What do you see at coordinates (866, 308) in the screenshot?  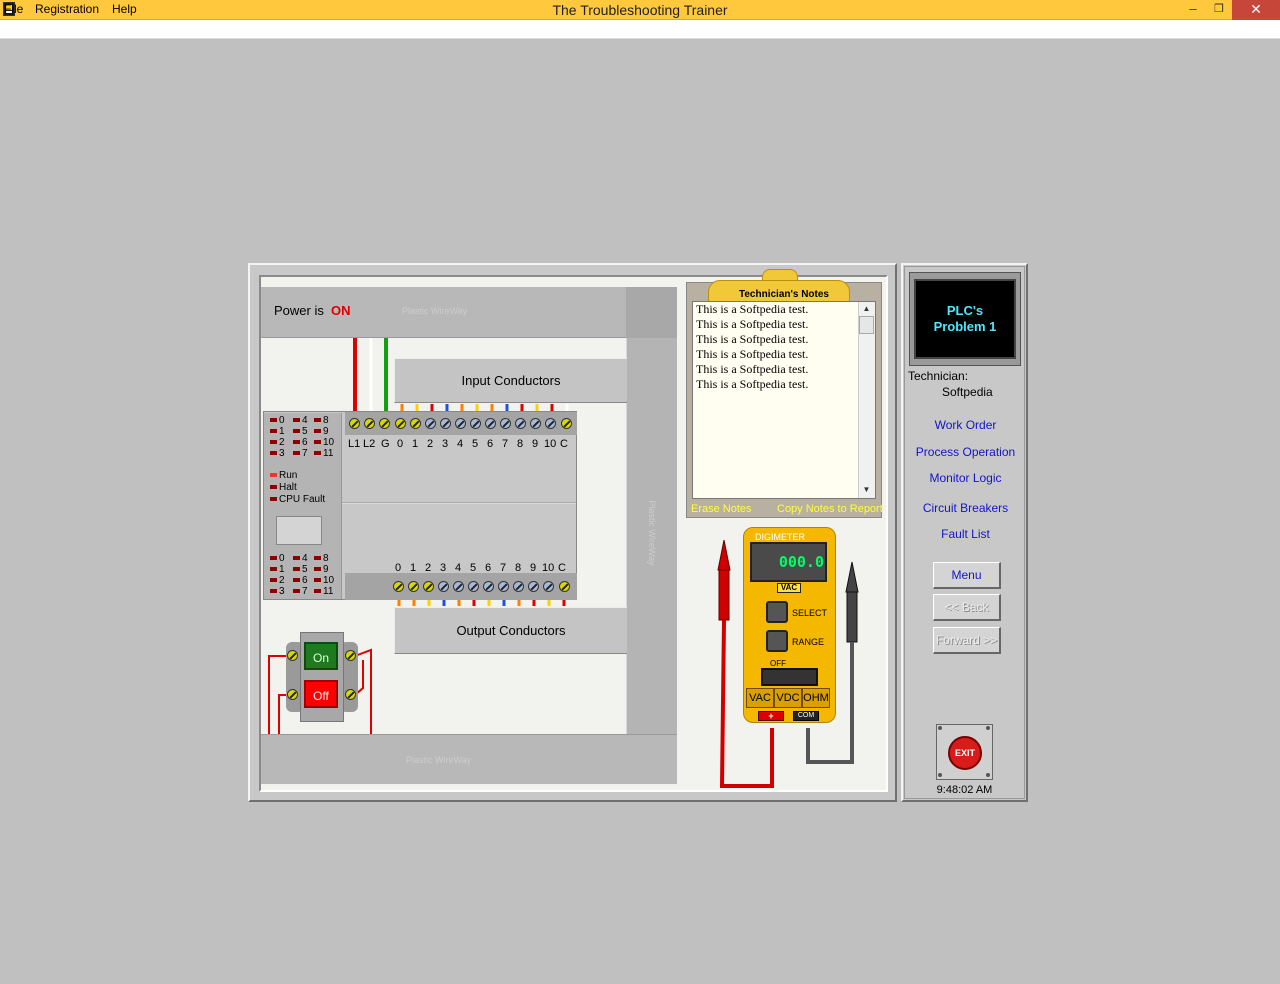 I see `scroll-up-icon: ▲` at bounding box center [866, 308].